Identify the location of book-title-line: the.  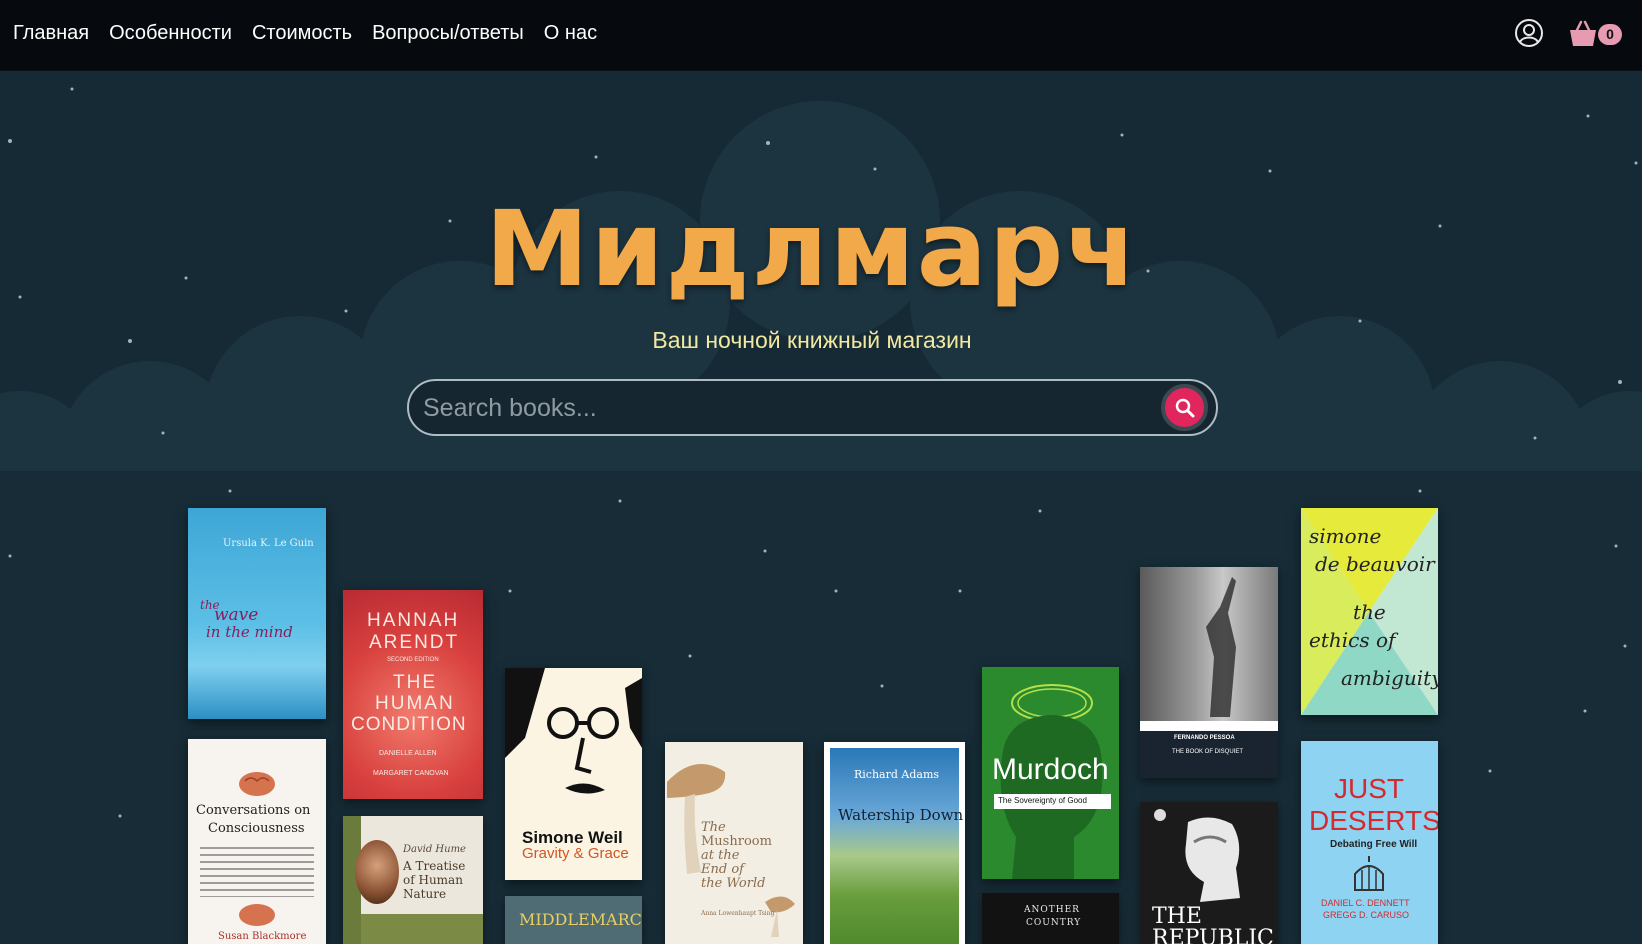
(1369, 612).